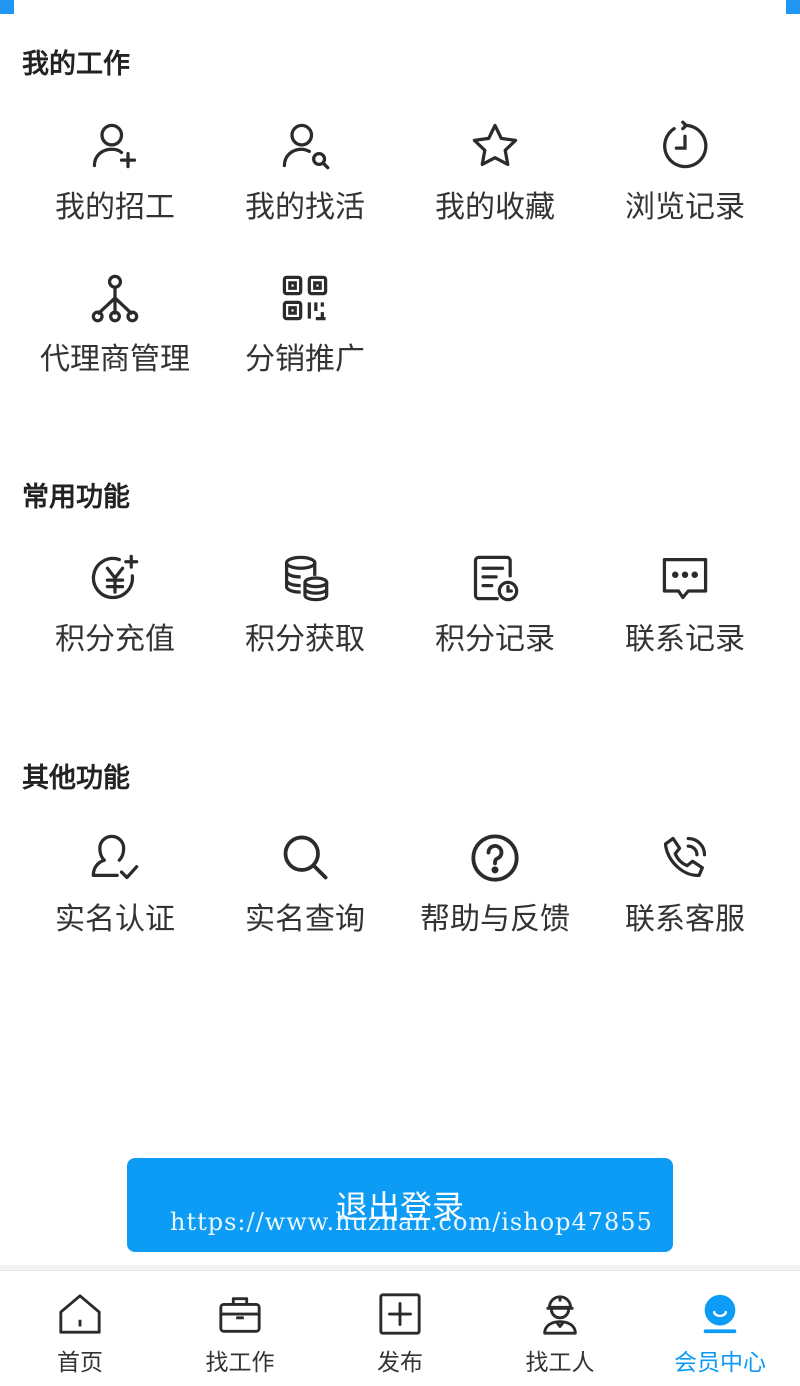  What do you see at coordinates (115, 892) in the screenshot?
I see `real-name-verify-item: 实名认证` at bounding box center [115, 892].